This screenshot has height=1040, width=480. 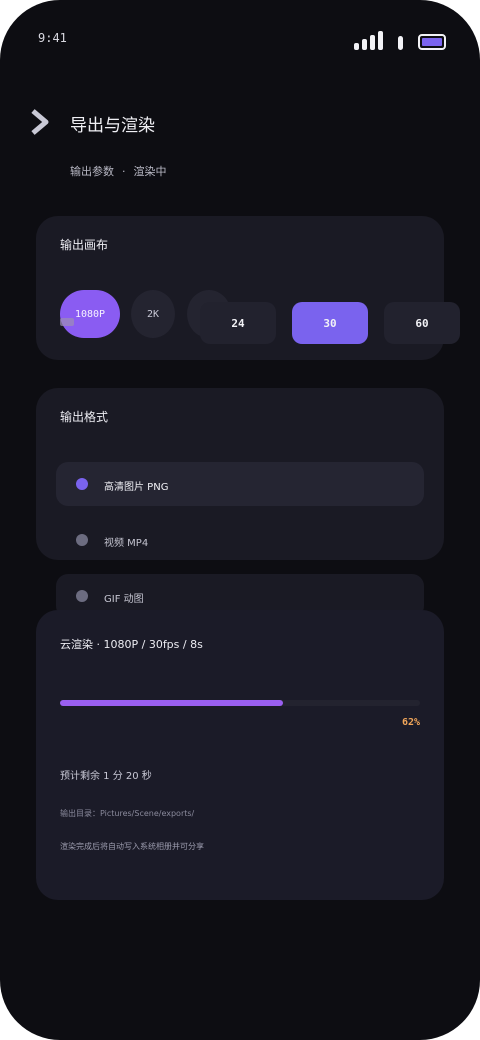 I want to click on format-option-png: 高清图片 PNG, so click(x=240, y=484).